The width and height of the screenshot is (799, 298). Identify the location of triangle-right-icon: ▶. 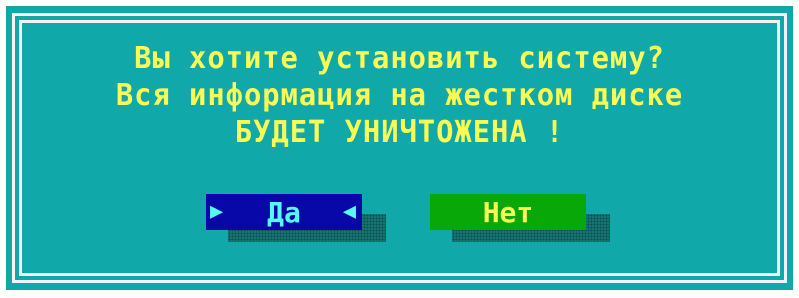
(217, 211).